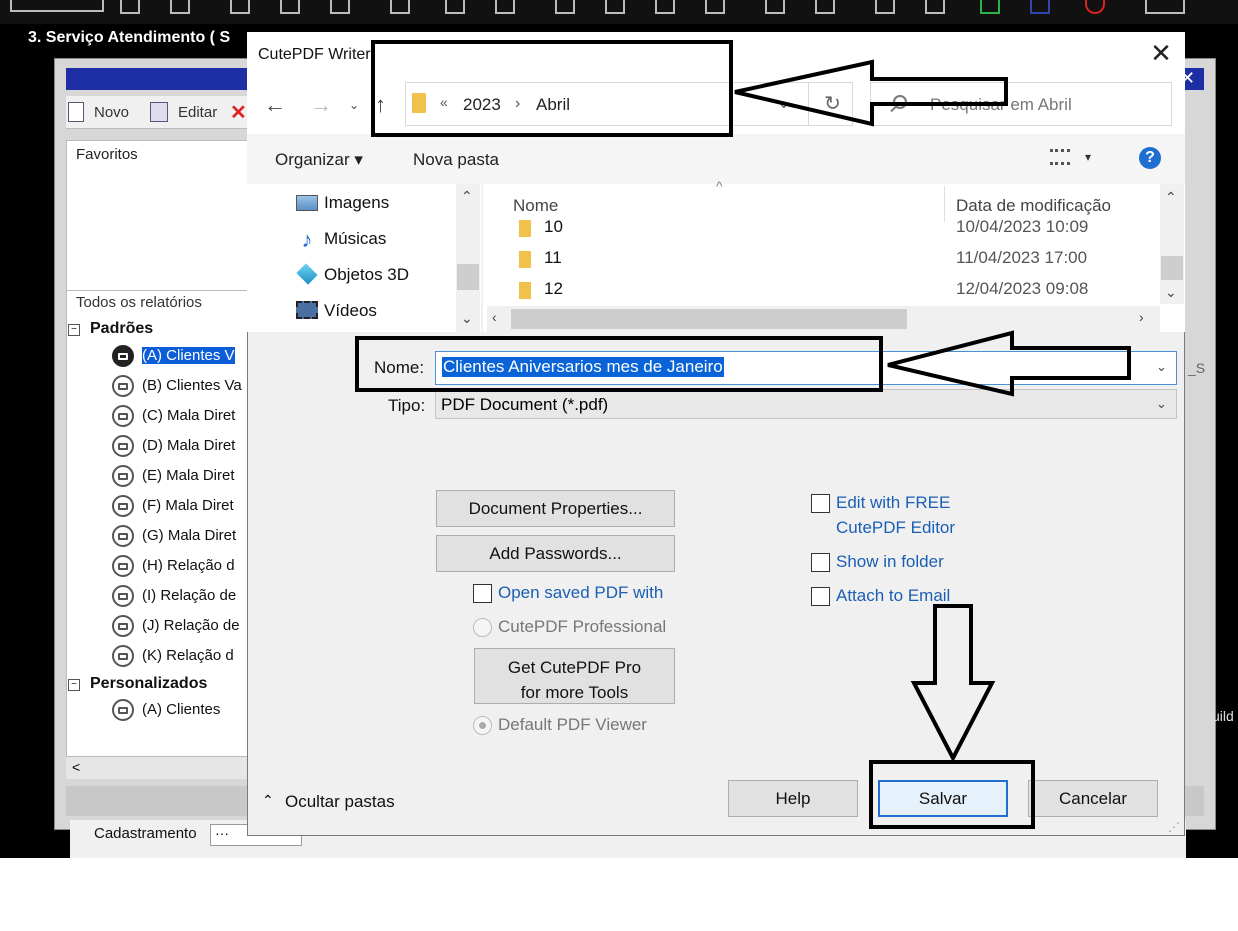  I want to click on filetype-select: PDF Document (*.pdf), so click(806, 404).